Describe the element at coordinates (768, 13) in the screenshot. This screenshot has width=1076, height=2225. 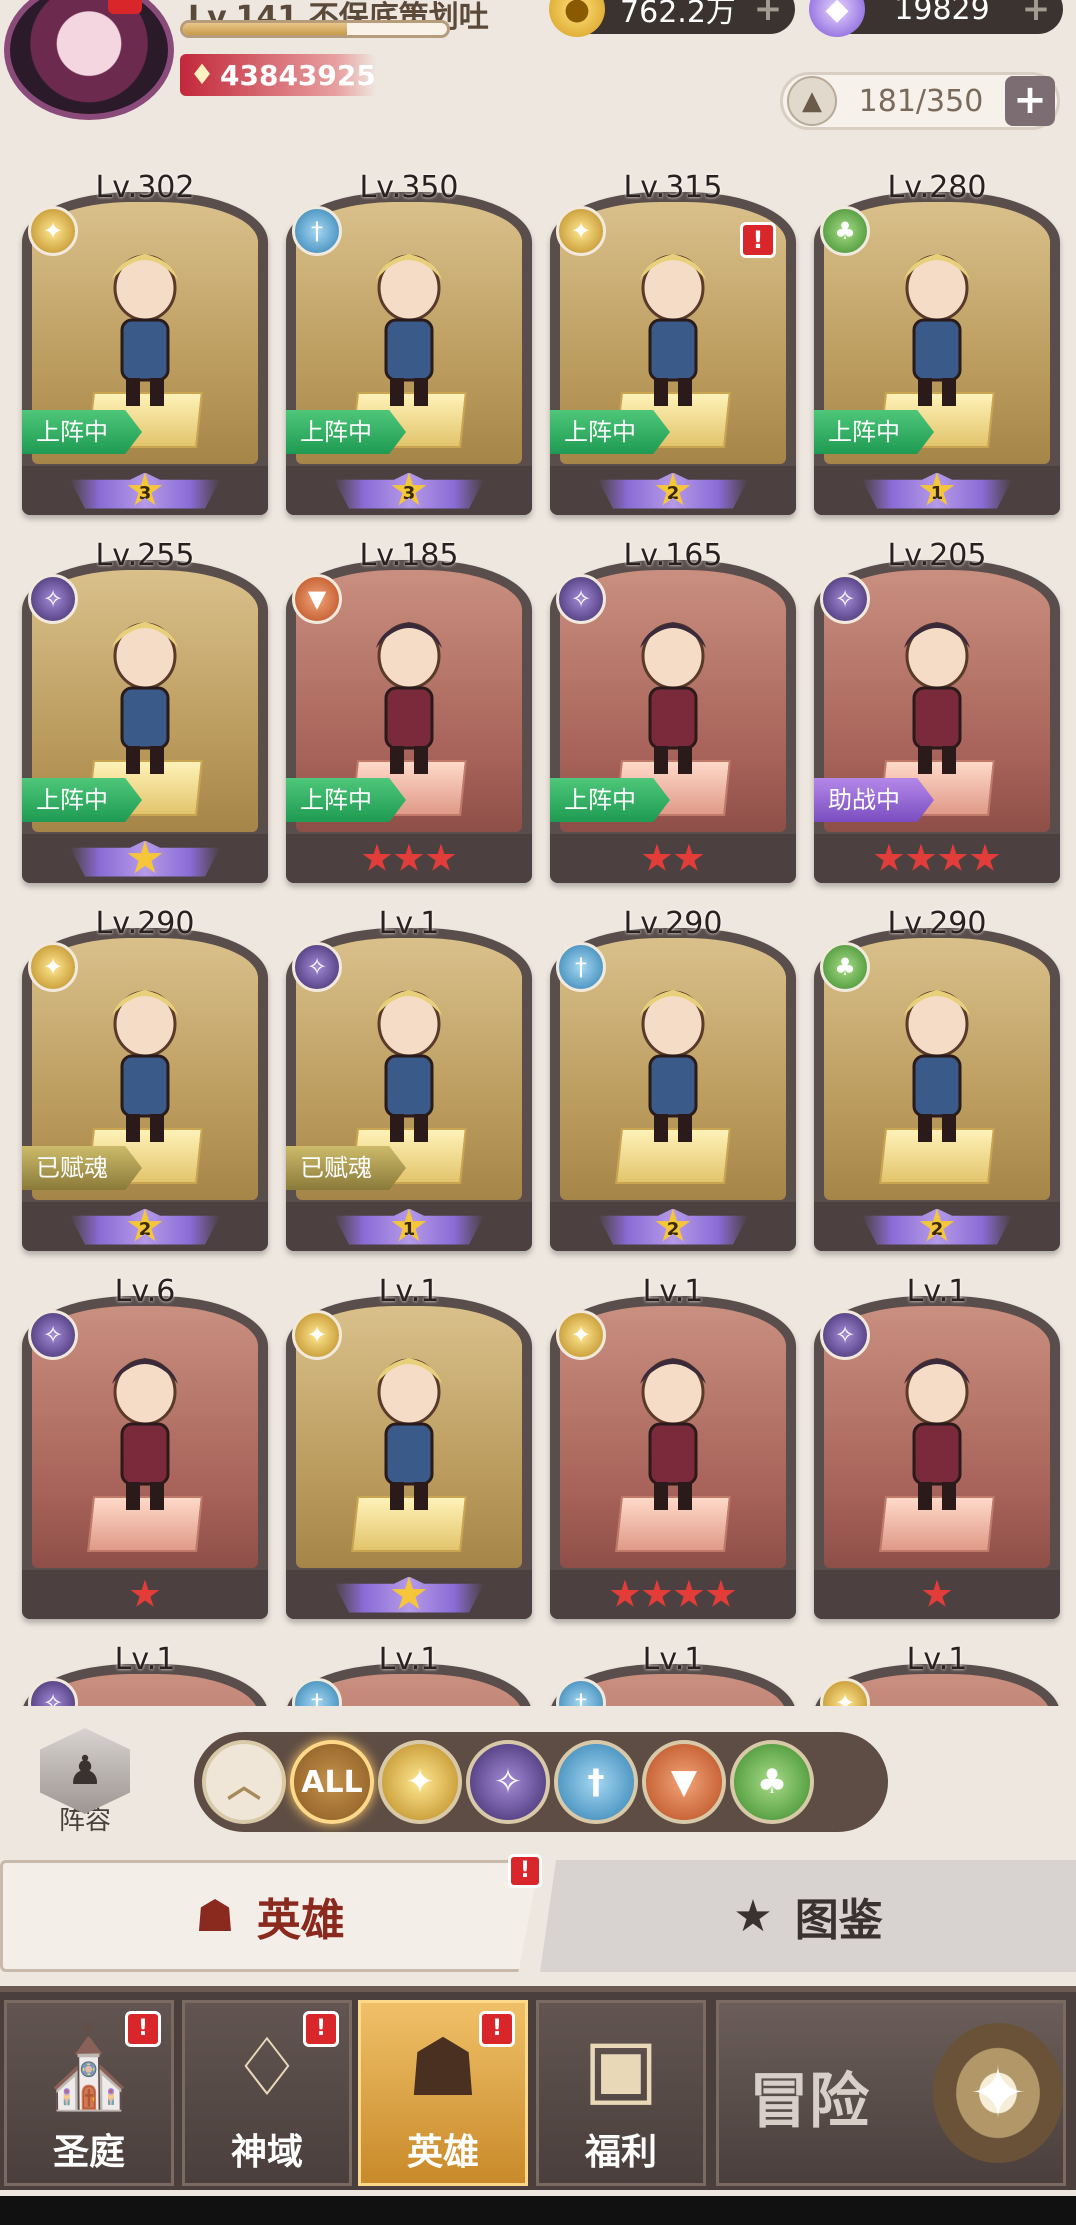
I see `add-gold-button: +` at that location.